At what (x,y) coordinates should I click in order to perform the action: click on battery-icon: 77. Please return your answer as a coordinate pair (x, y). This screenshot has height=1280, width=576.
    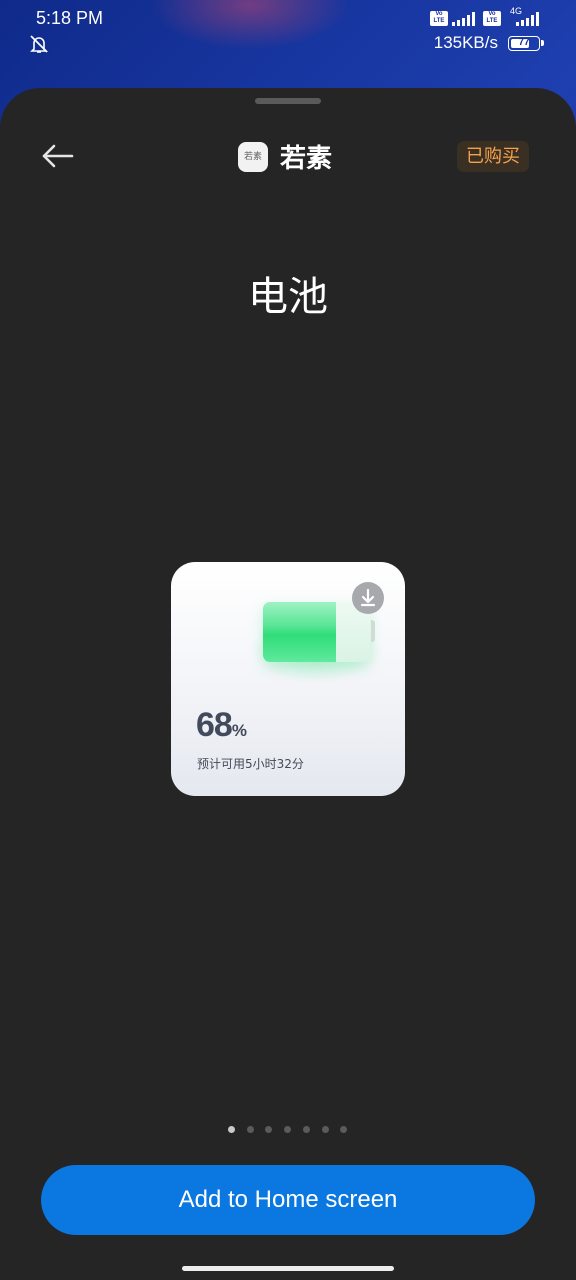
    Looking at the image, I should click on (526, 43).